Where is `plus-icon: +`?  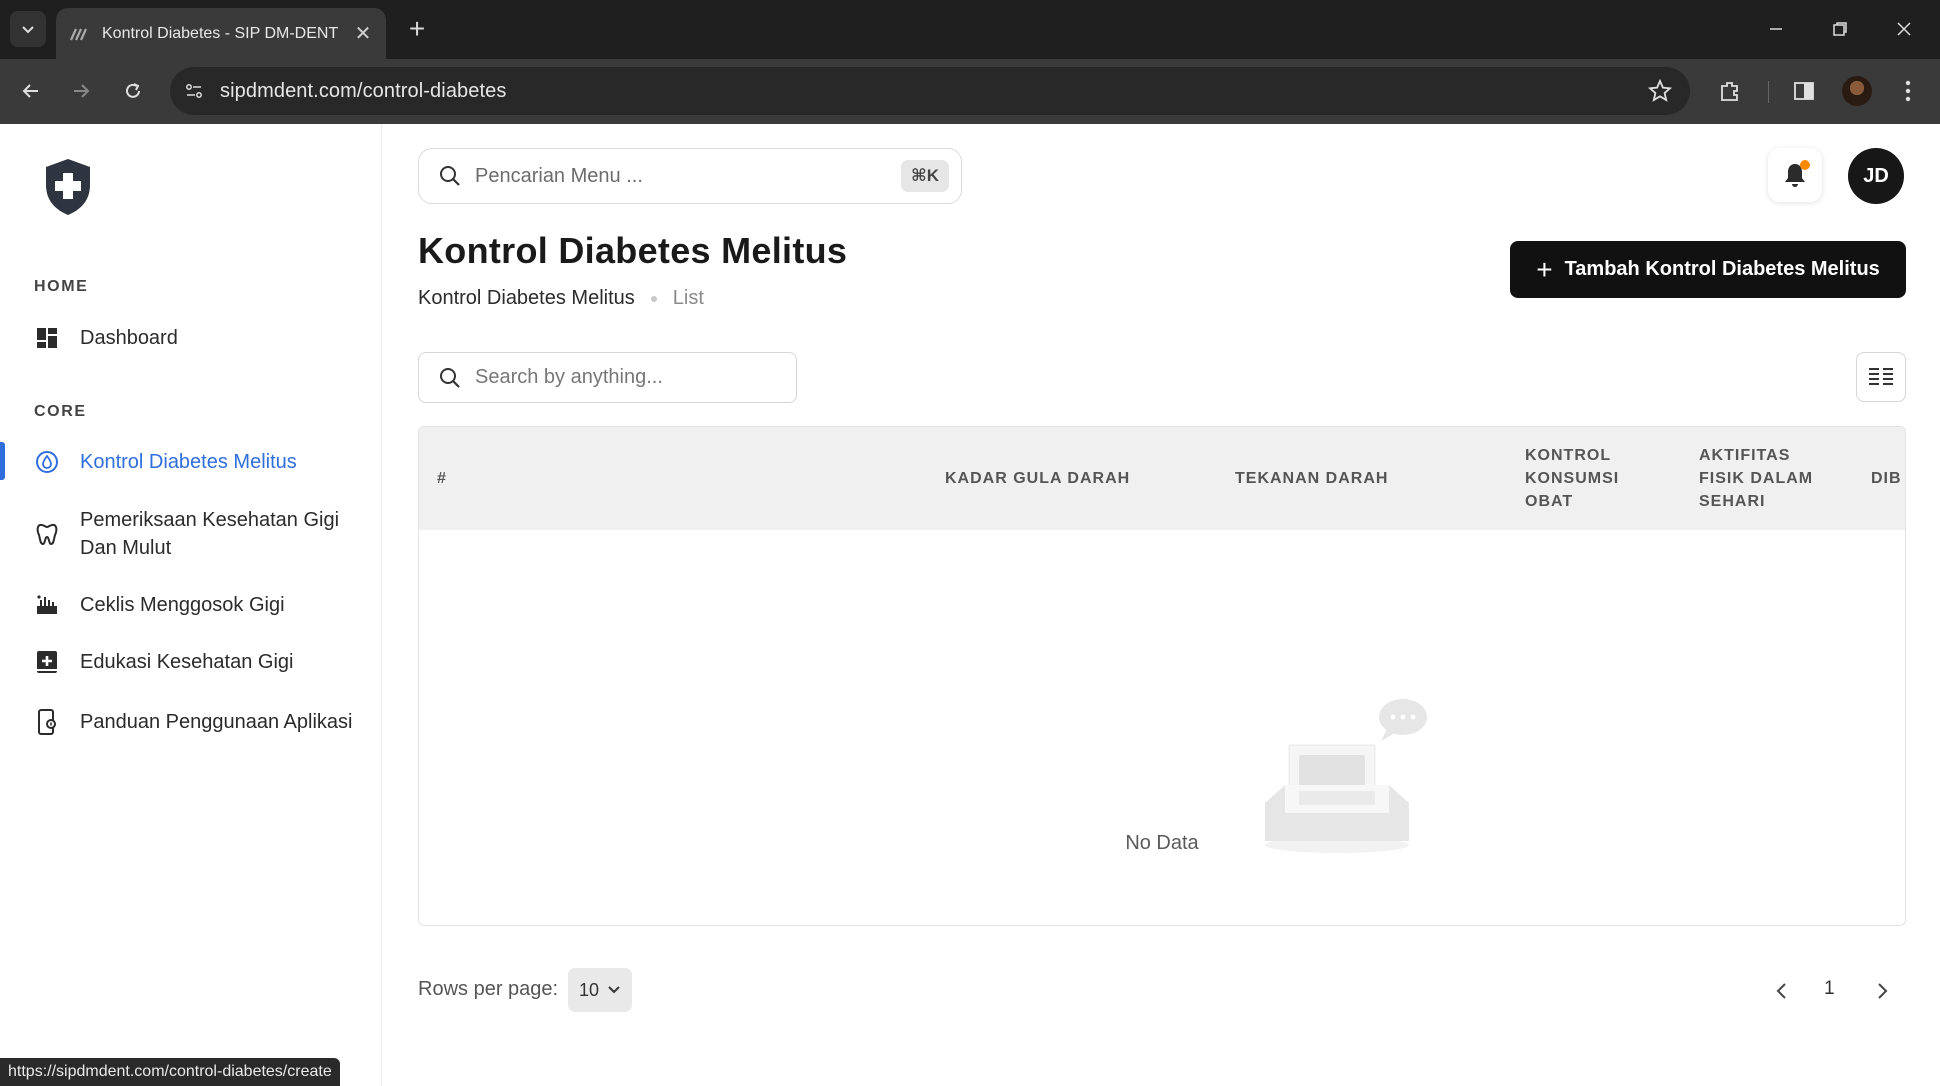 plus-icon: + is located at coordinates (1544, 269).